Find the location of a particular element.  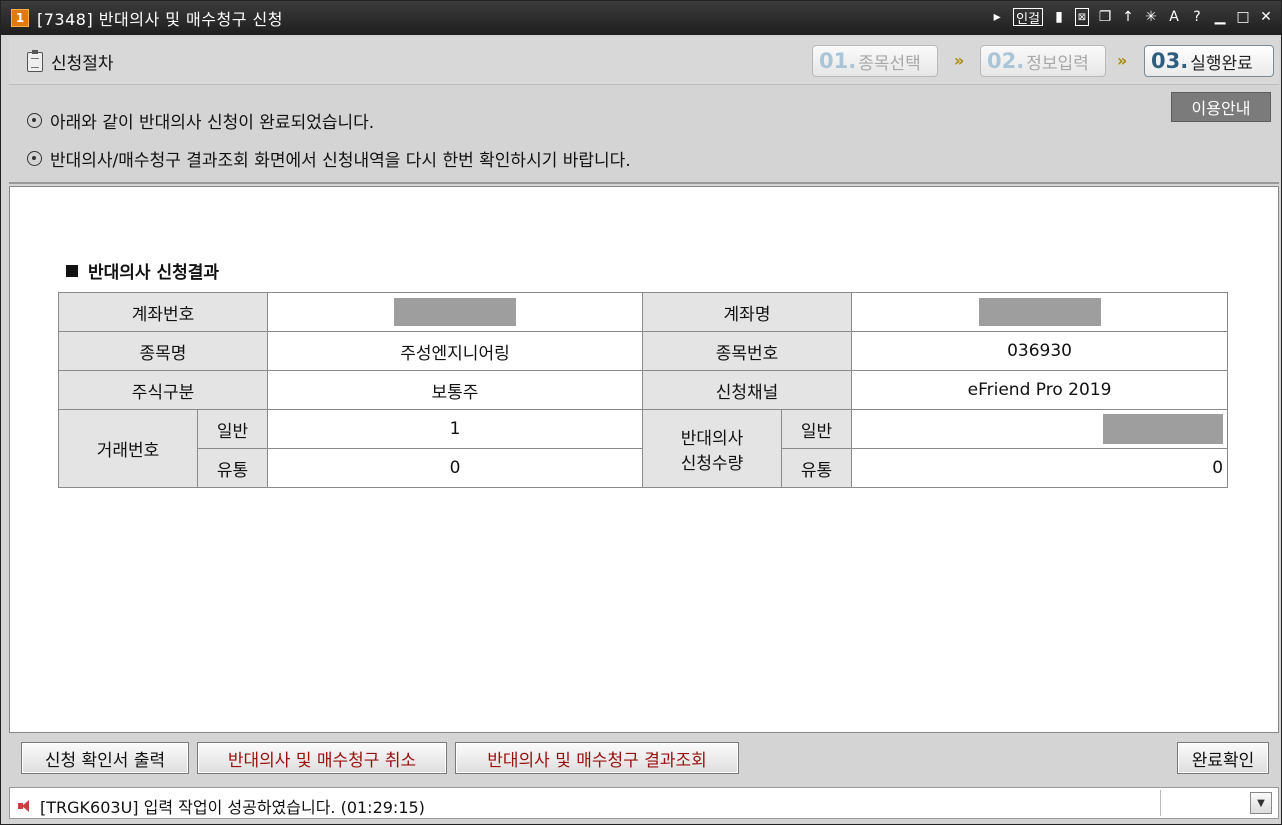

stock-name-value: 주성엔지니어링 is located at coordinates (455, 351).